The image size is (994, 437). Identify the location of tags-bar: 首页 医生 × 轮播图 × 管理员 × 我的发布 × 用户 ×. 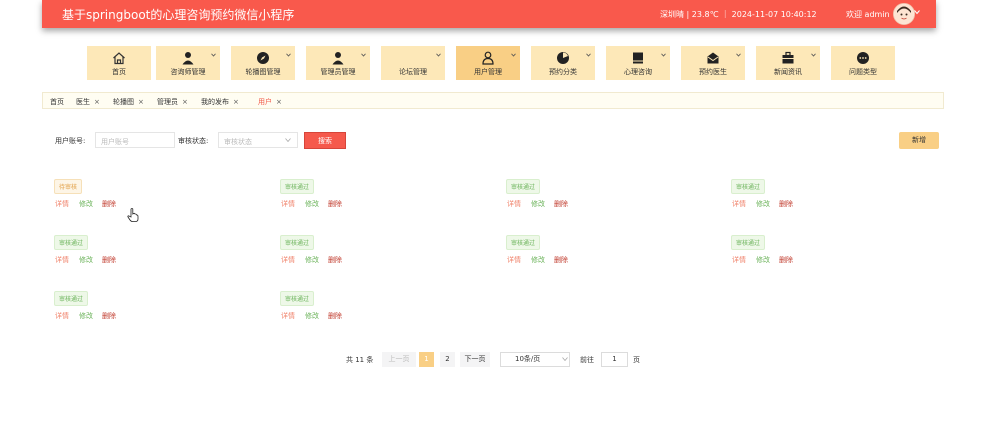
(493, 100).